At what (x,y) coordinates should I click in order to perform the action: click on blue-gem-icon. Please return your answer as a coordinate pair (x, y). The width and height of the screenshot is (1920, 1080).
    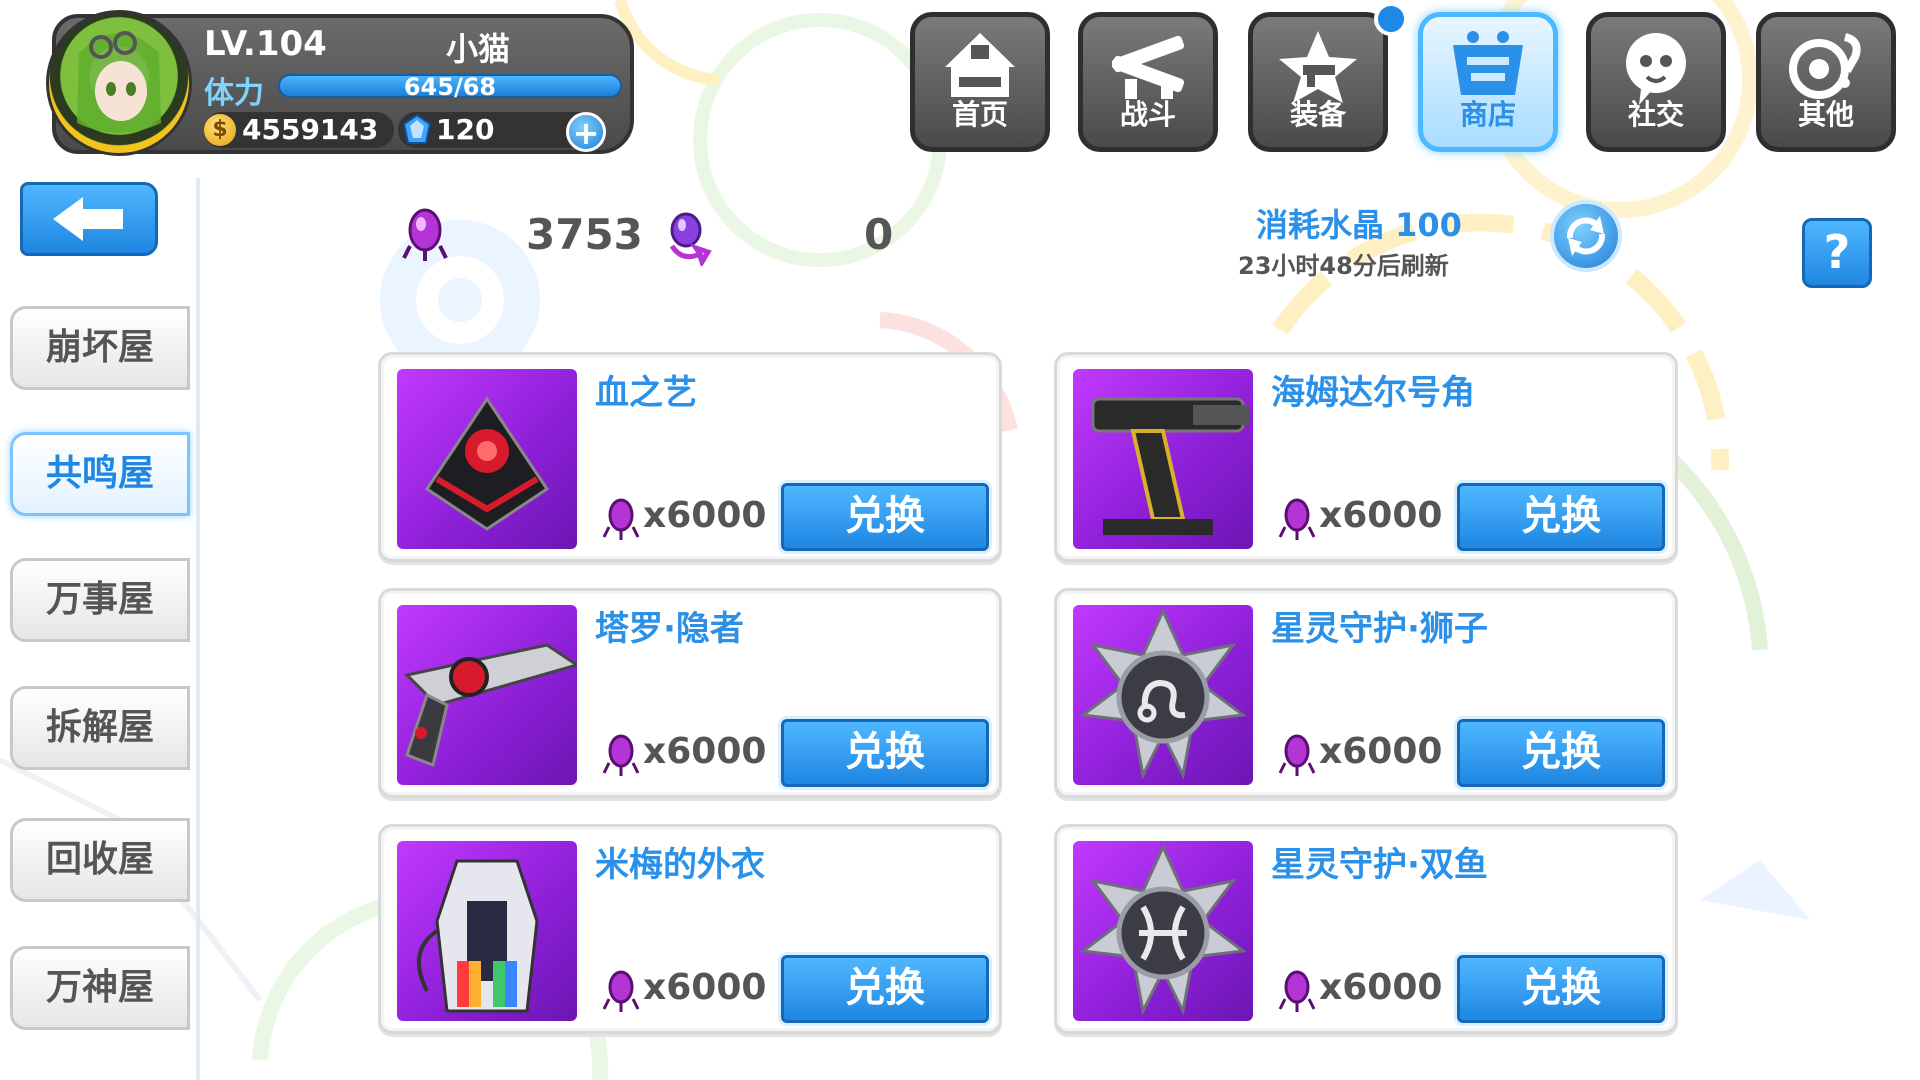
    Looking at the image, I should click on (417, 129).